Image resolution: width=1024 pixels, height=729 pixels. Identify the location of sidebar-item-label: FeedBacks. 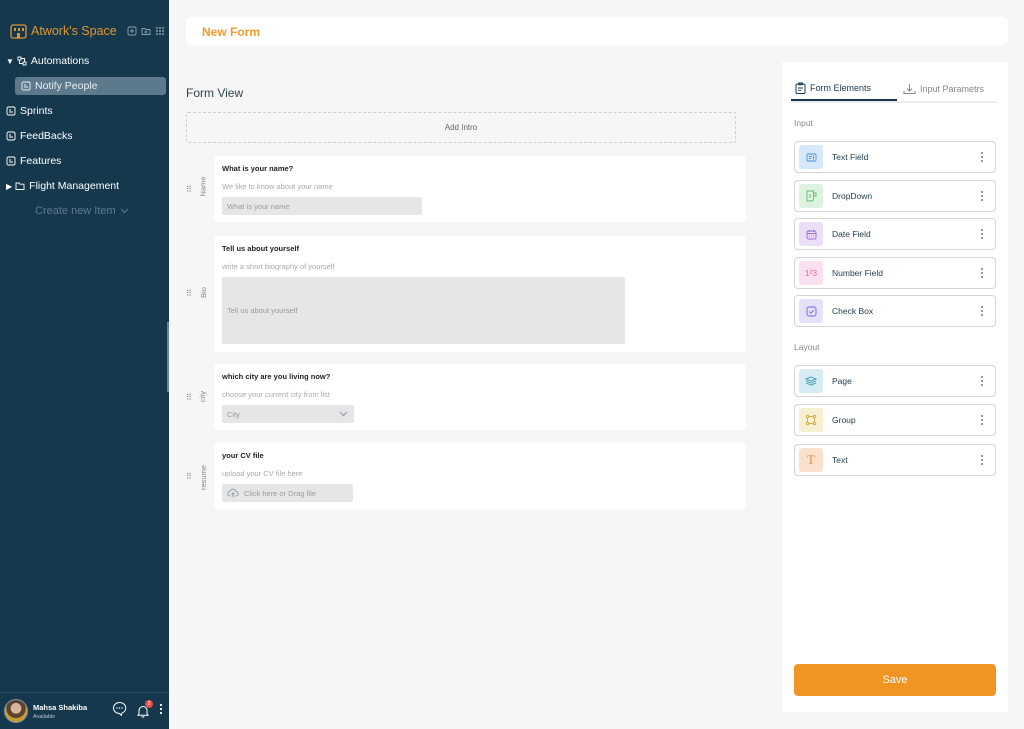
(46, 136).